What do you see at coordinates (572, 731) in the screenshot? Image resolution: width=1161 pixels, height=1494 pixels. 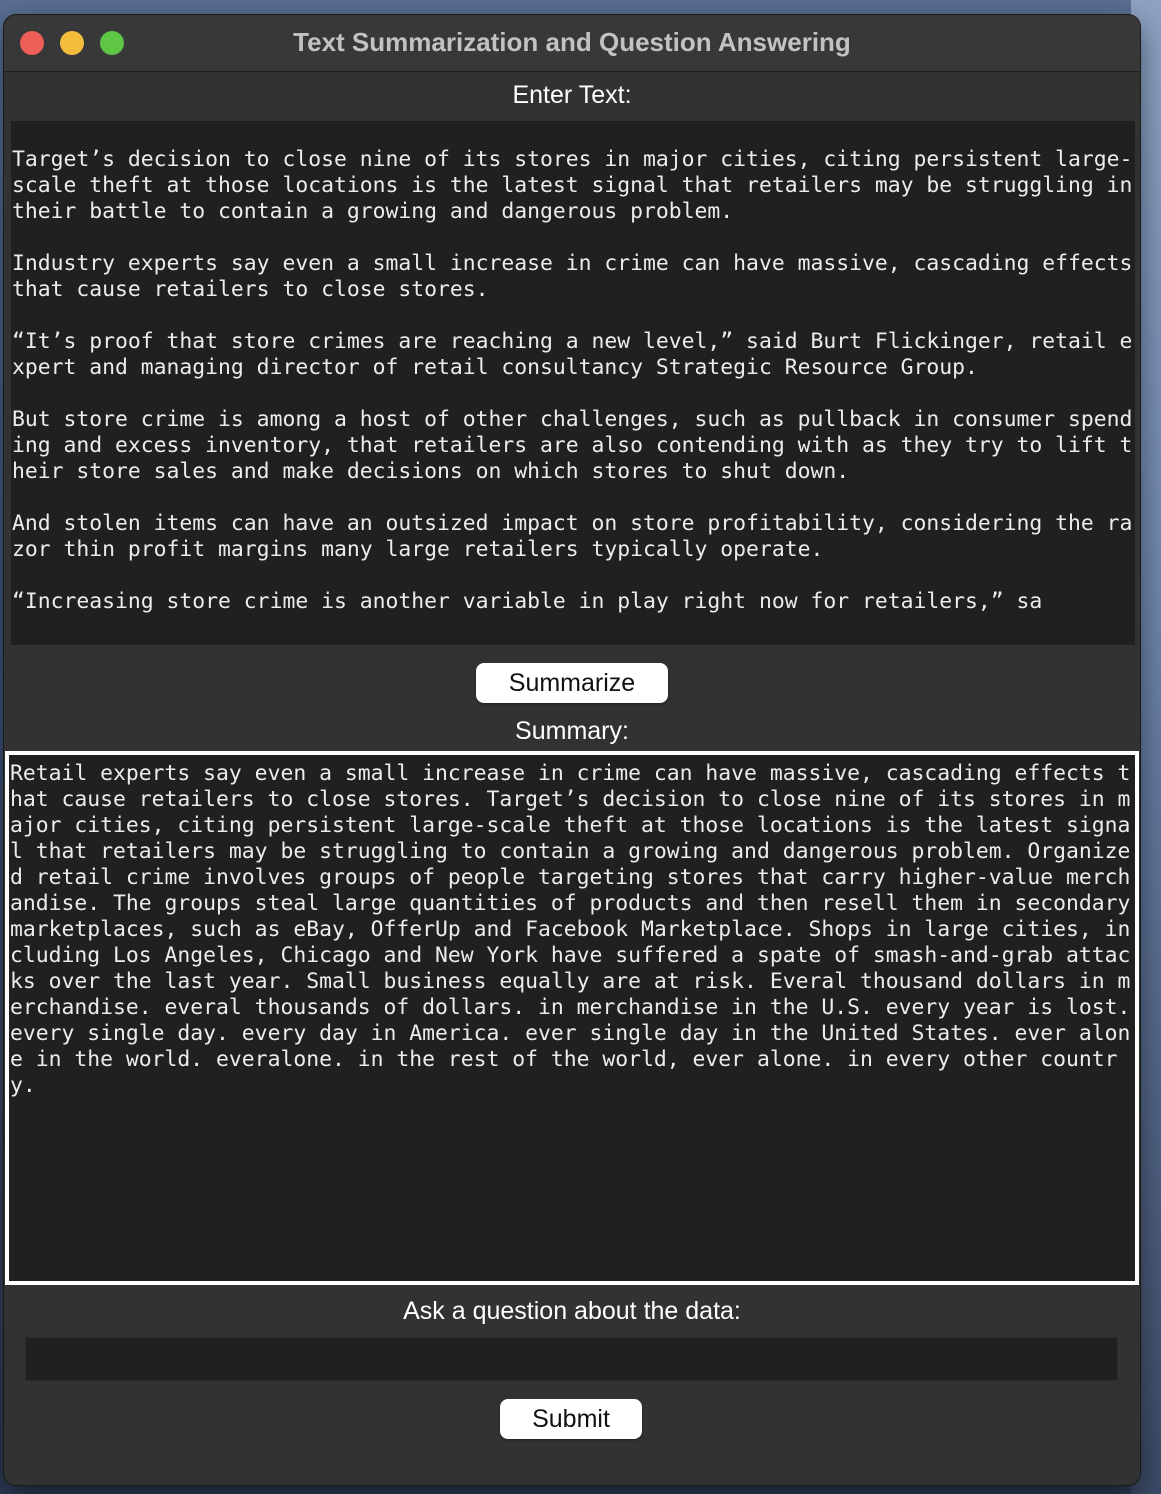 I see `summary-label: Summary:` at bounding box center [572, 731].